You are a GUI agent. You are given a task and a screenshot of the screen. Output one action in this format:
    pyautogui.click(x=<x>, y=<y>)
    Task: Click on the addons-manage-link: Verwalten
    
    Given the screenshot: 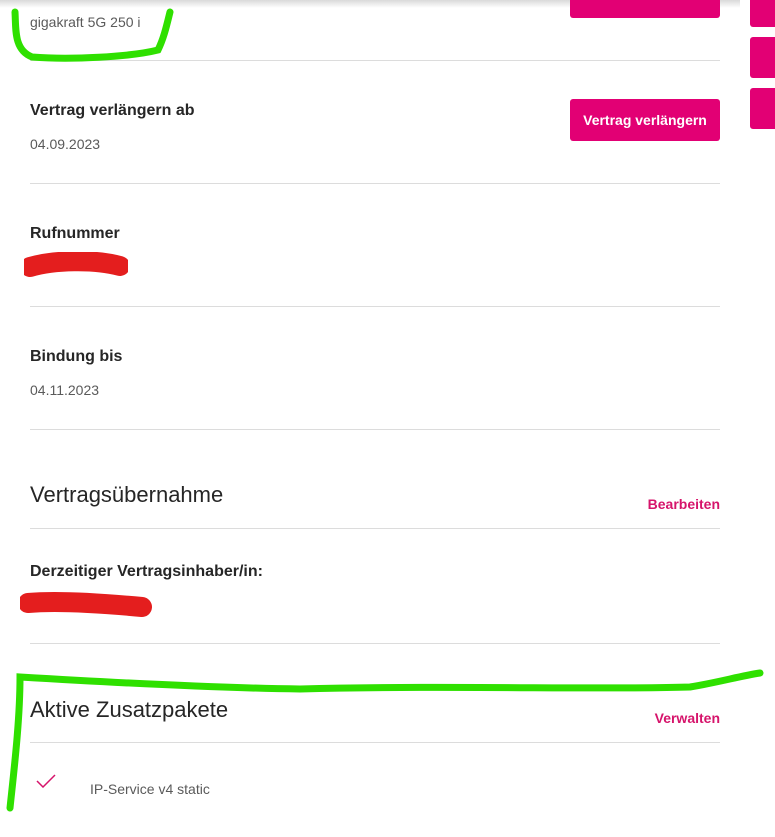 What is the action you would take?
    pyautogui.click(x=687, y=718)
    